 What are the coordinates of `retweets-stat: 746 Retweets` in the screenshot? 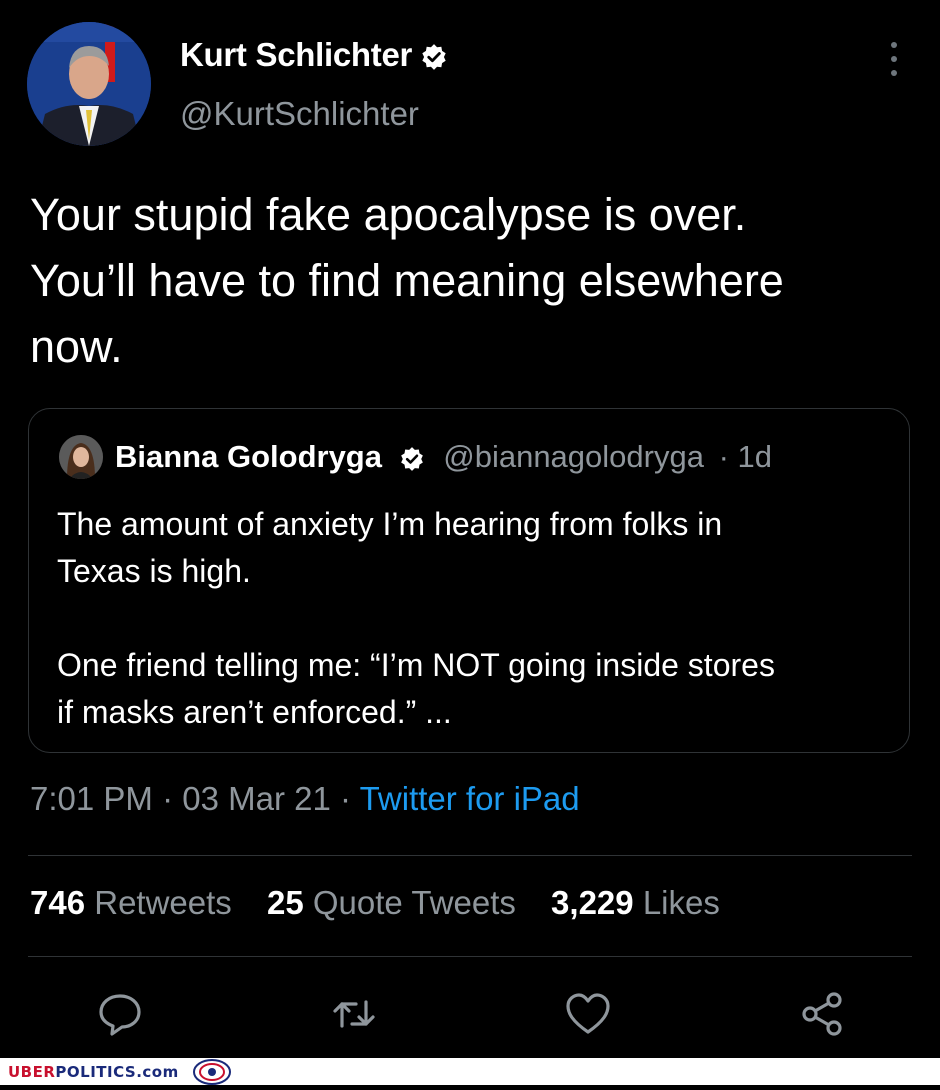 It's located at (131, 902).